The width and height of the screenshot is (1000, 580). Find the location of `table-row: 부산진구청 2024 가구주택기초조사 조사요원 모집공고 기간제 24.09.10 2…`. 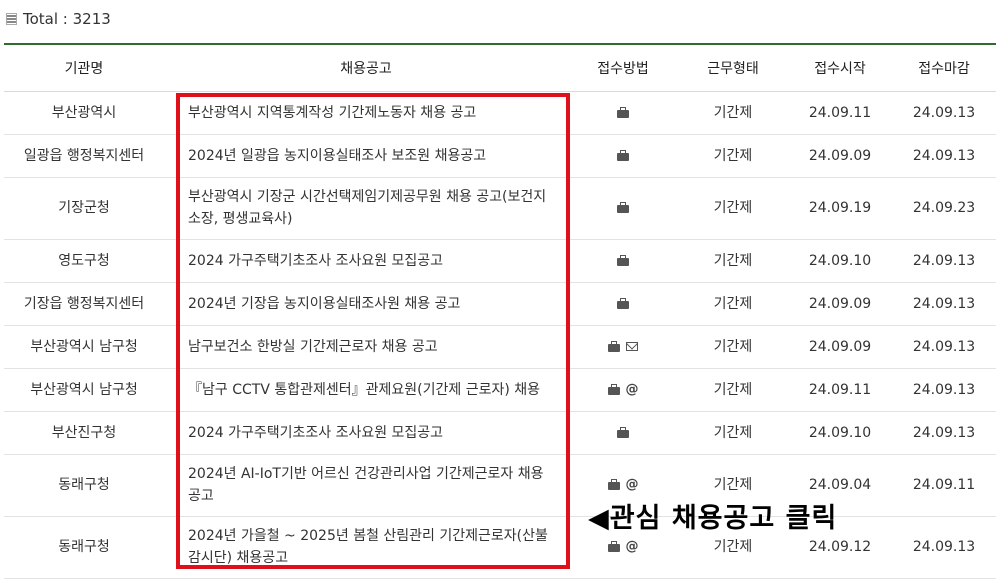

table-row: 부산진구청 2024 가구주택기초조사 조사요원 모집공고 기간제 24.09.10 2… is located at coordinates (500, 433).